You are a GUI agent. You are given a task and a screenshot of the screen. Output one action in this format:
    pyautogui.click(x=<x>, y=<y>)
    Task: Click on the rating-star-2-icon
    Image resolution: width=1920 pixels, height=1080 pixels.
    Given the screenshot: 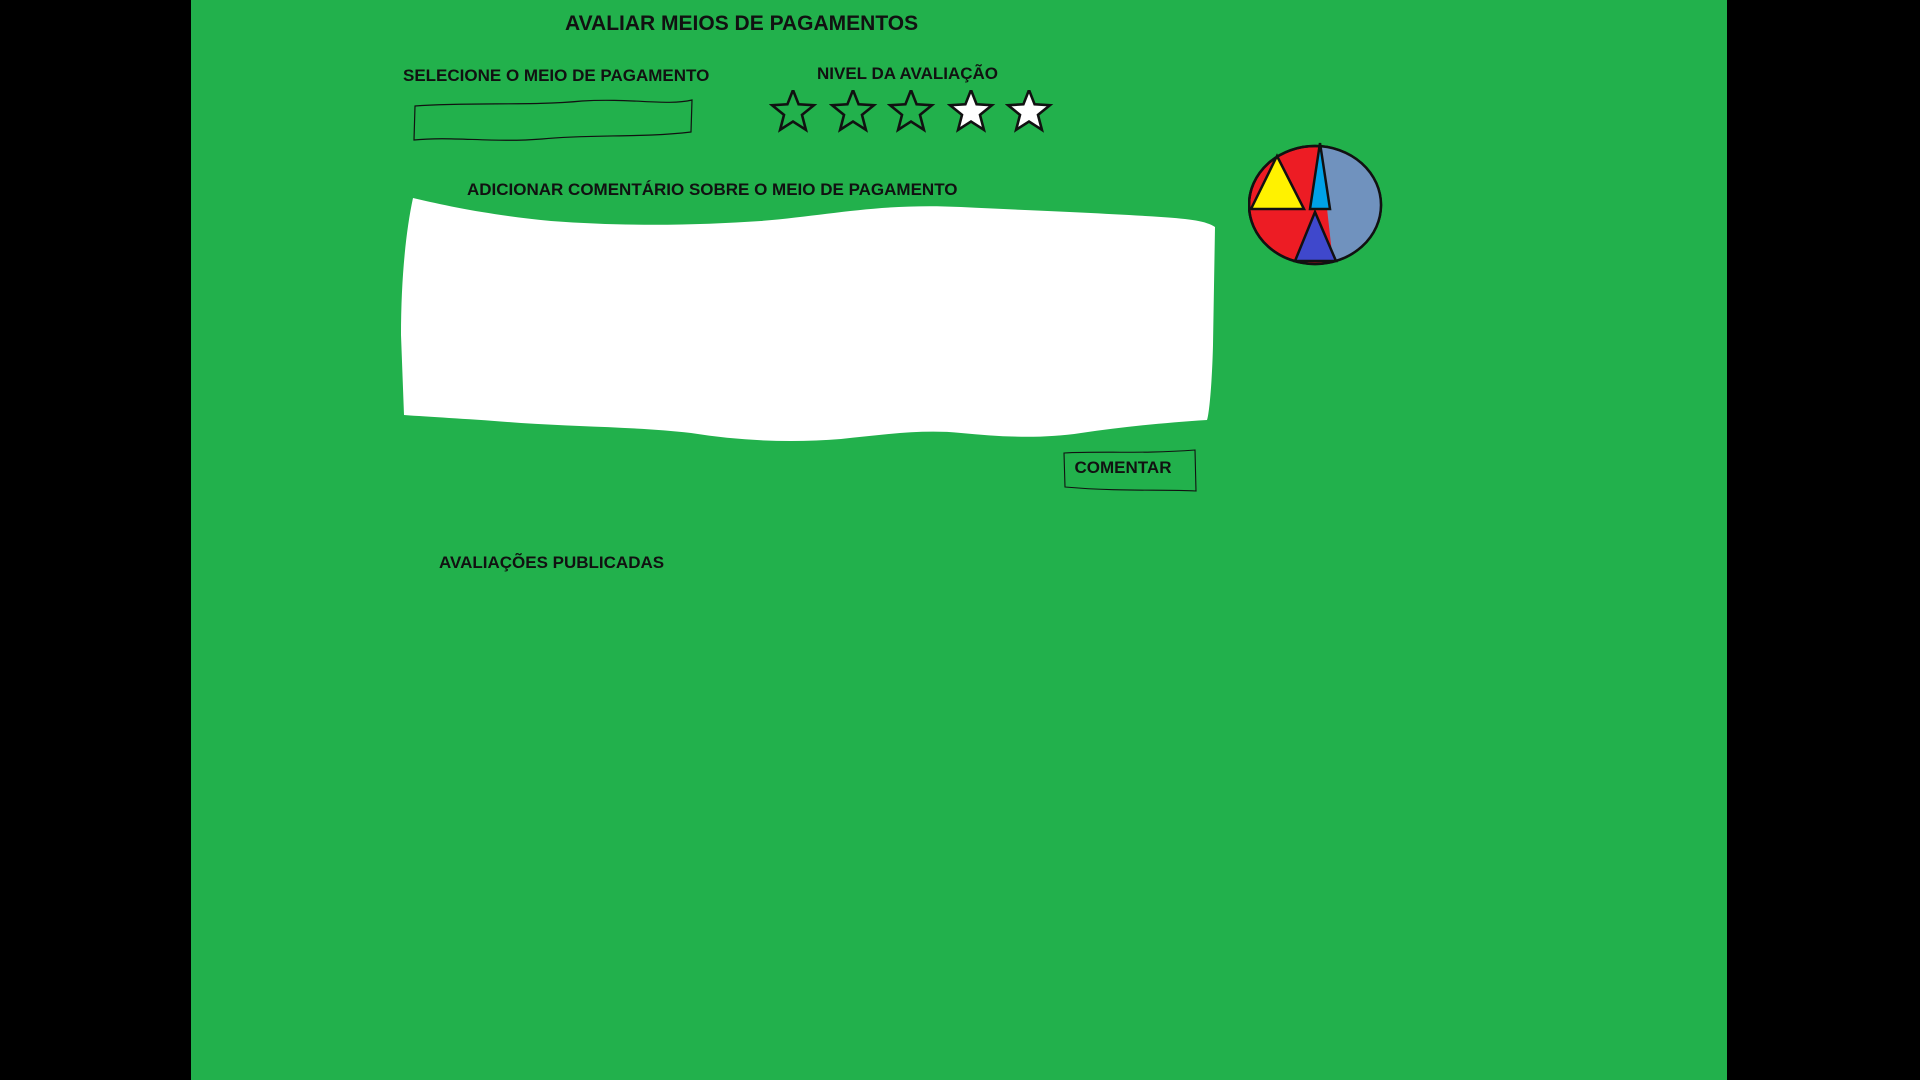 What is the action you would take?
    pyautogui.click(x=854, y=110)
    